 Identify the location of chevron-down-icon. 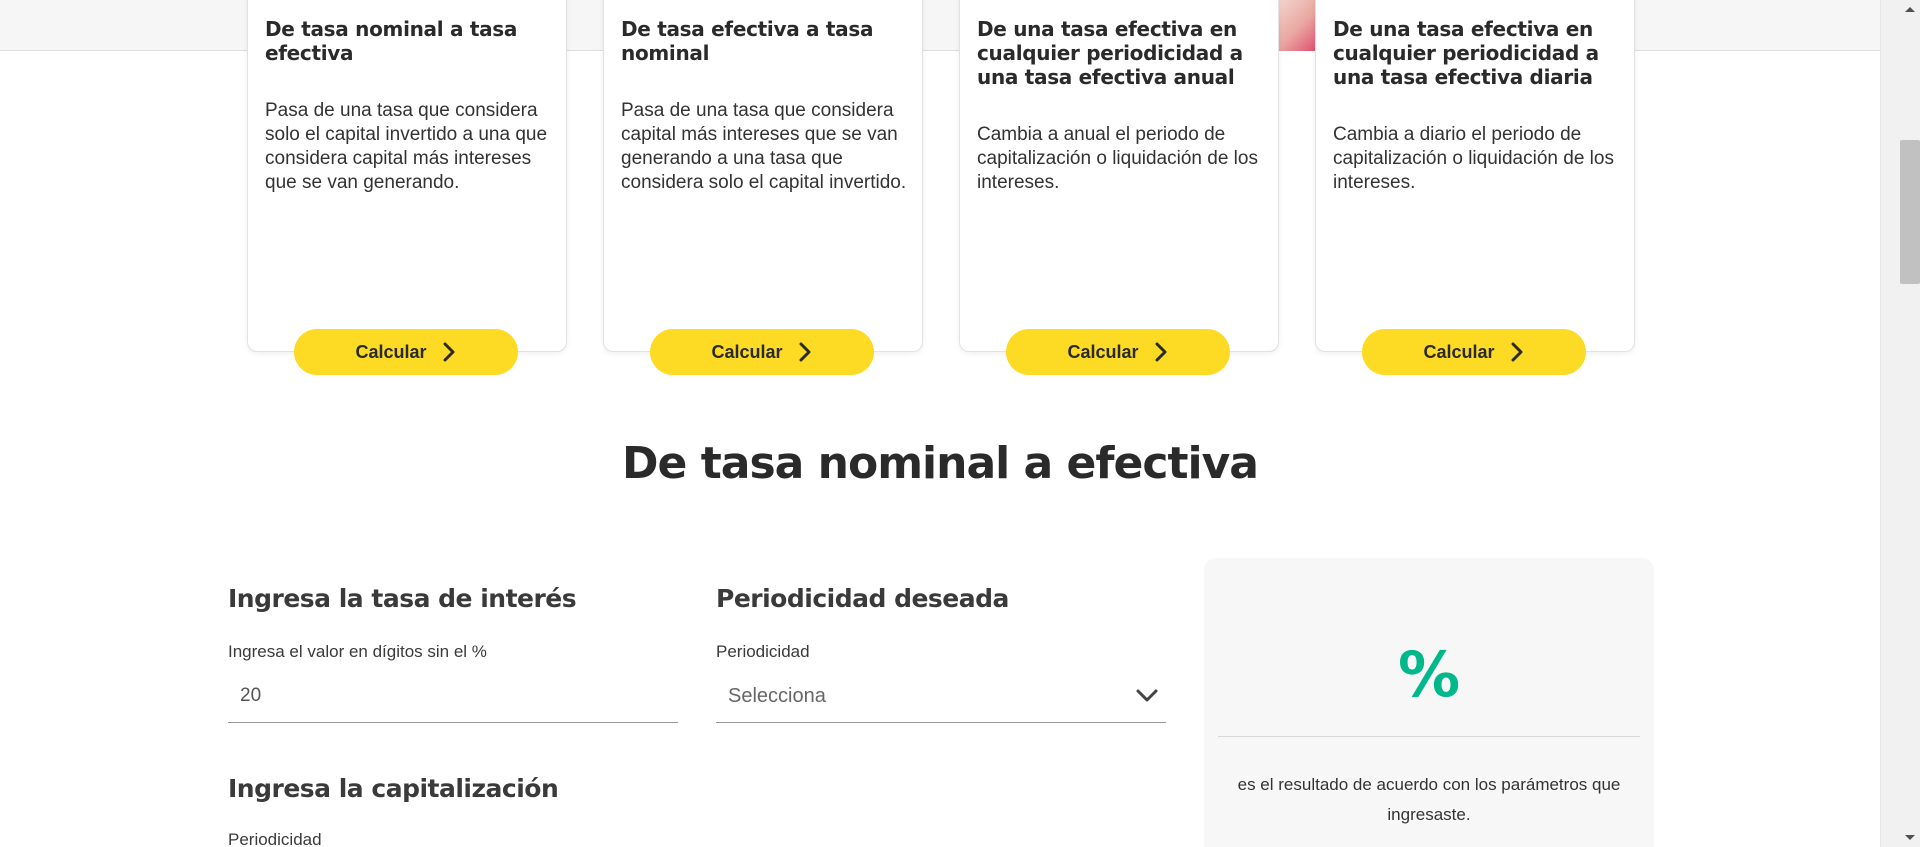
(1147, 695).